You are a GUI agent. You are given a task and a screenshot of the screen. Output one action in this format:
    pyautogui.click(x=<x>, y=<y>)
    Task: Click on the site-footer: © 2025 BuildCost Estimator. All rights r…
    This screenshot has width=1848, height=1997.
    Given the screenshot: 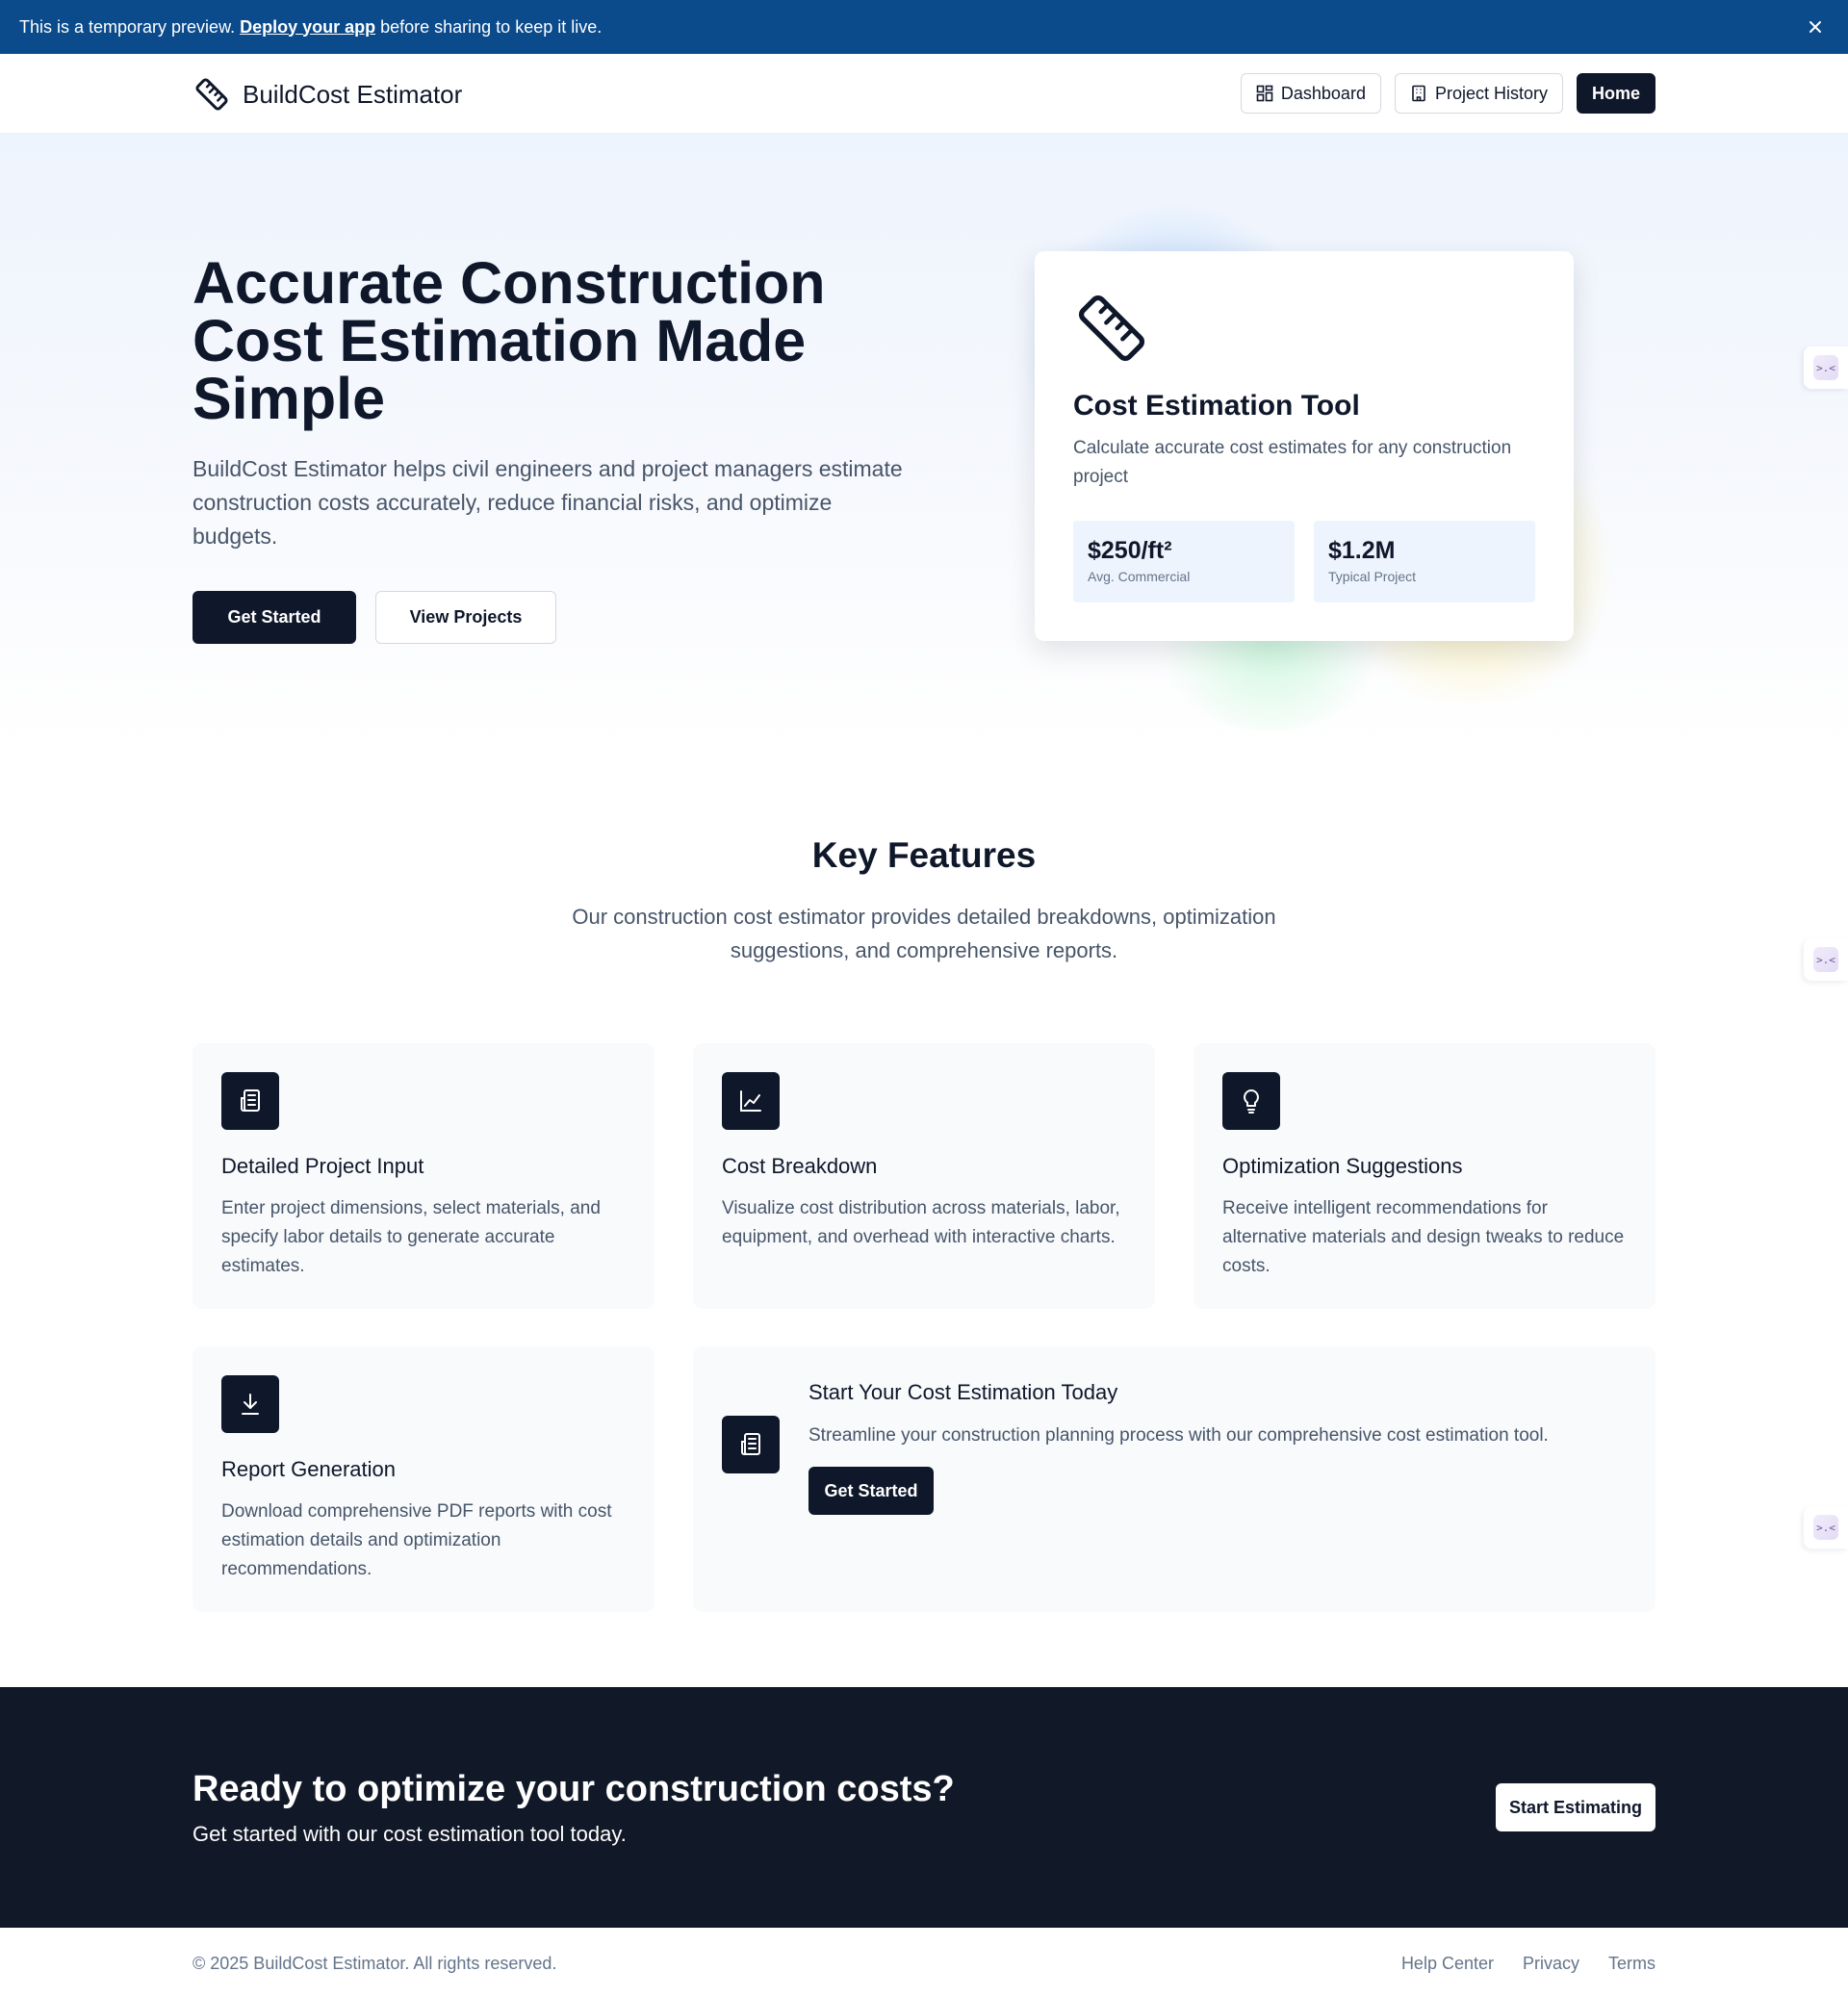 What is the action you would take?
    pyautogui.click(x=924, y=1963)
    